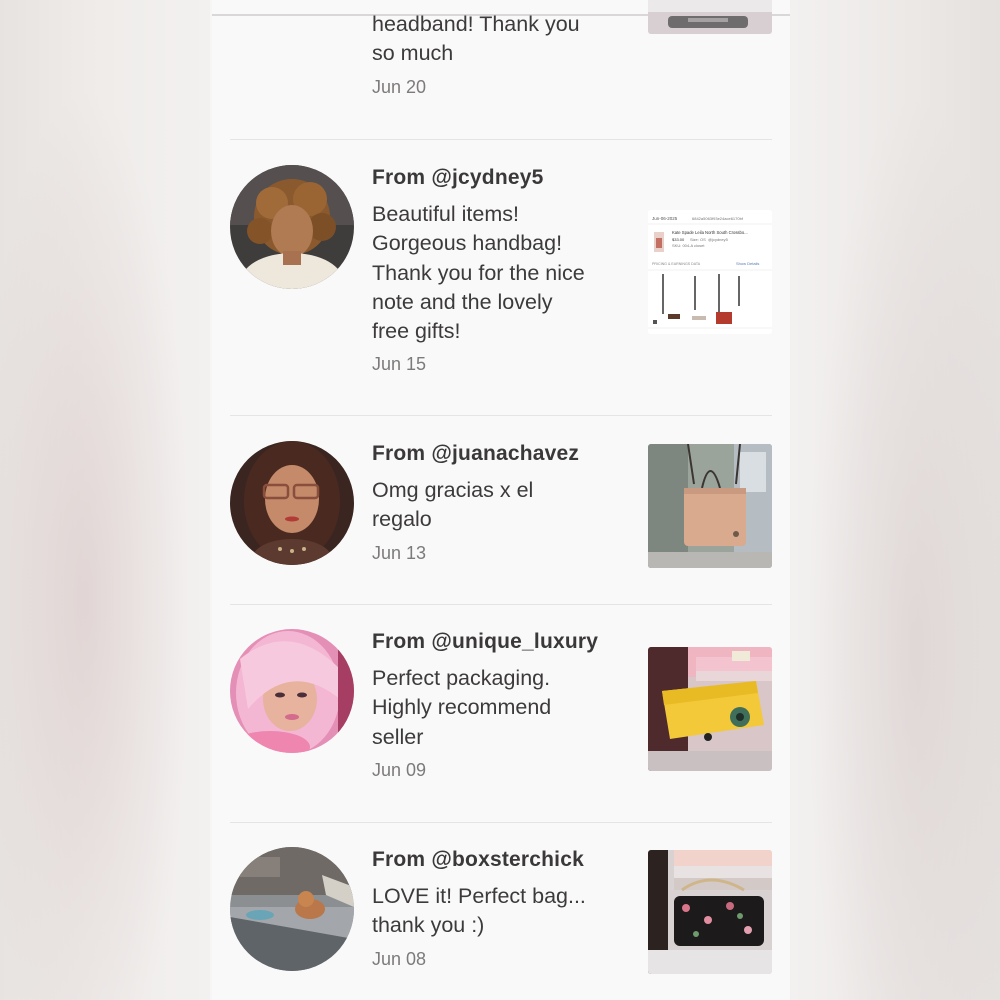 This screenshot has height=1000, width=1000. I want to click on receipt-show-details: Show Details, so click(747, 263).